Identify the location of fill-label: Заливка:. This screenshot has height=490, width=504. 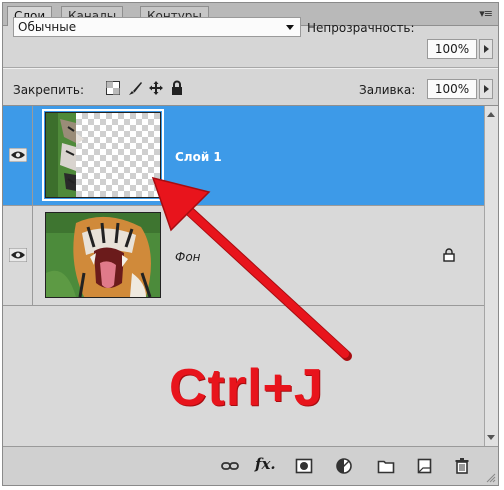
(387, 90).